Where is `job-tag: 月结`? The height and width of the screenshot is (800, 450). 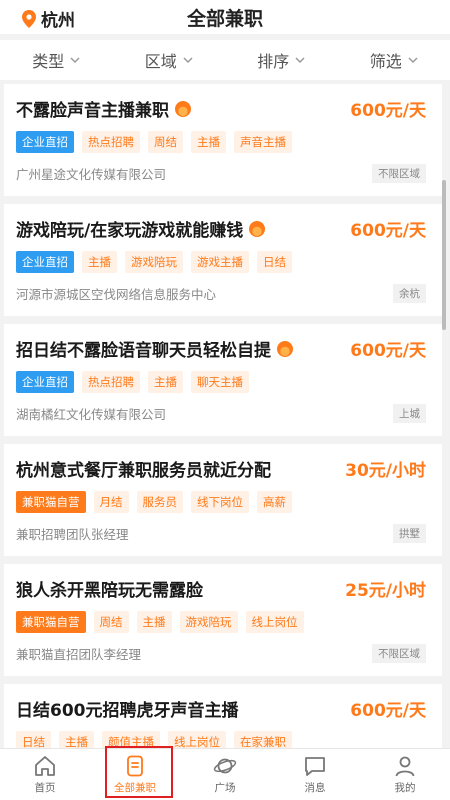 job-tag: 月结 is located at coordinates (111, 502).